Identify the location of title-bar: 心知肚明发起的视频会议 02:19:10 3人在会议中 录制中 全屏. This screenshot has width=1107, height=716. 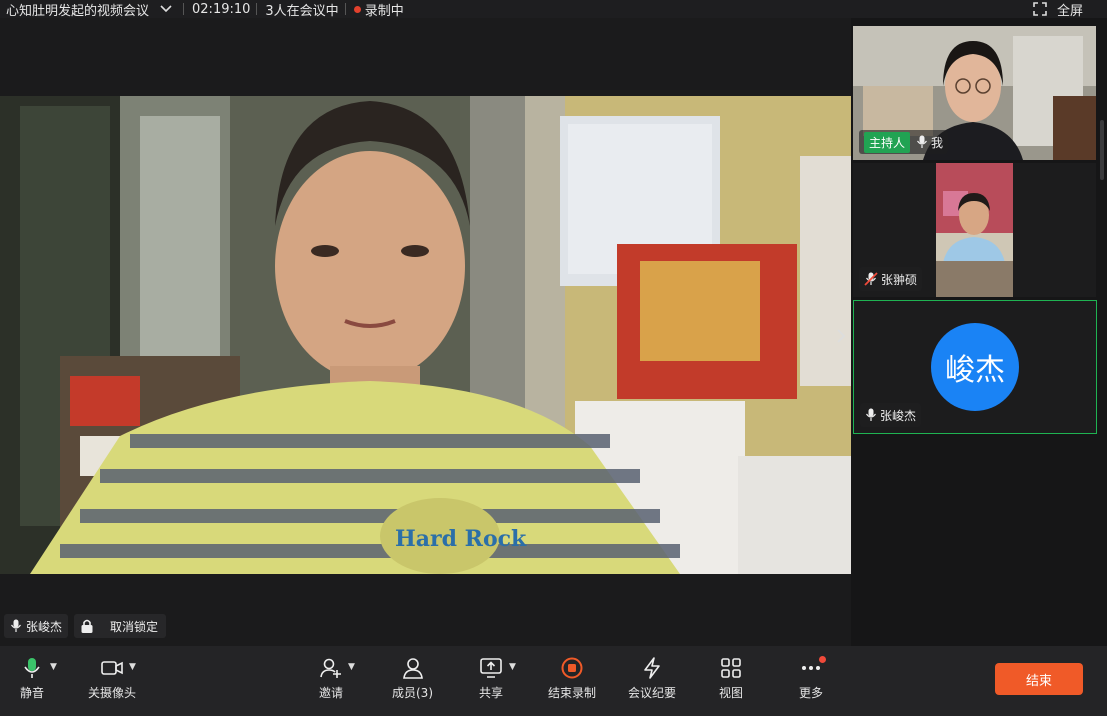
(553, 9).